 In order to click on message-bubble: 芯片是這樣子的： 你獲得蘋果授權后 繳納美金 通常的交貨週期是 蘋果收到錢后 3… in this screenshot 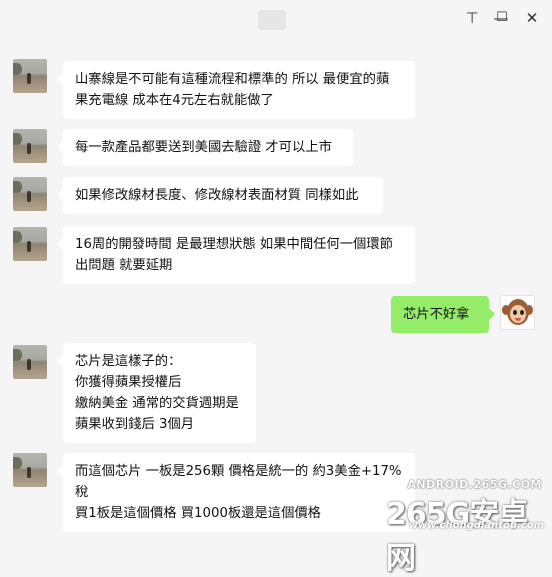, I will do `click(156, 393)`.